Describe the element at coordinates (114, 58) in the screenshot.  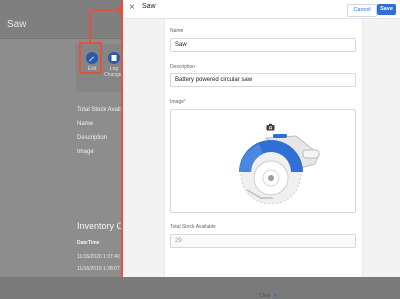
I see `log-icon` at that location.